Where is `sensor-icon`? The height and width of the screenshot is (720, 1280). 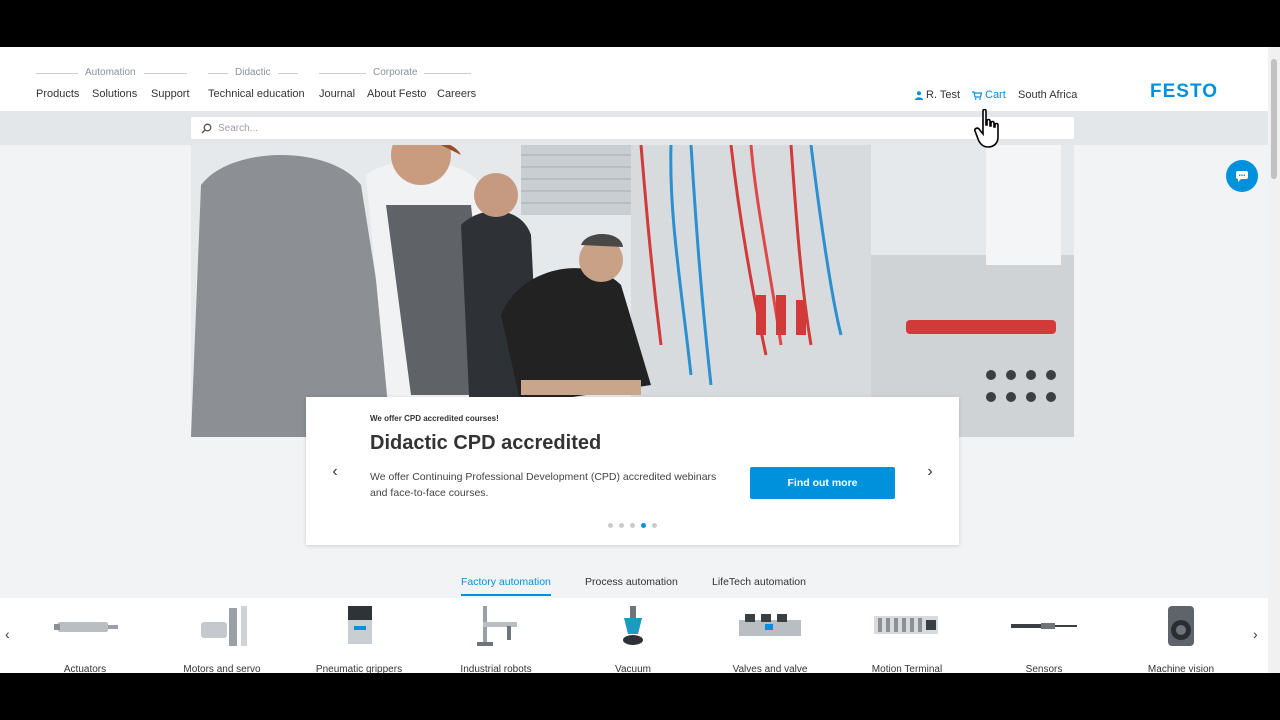 sensor-icon is located at coordinates (1044, 626).